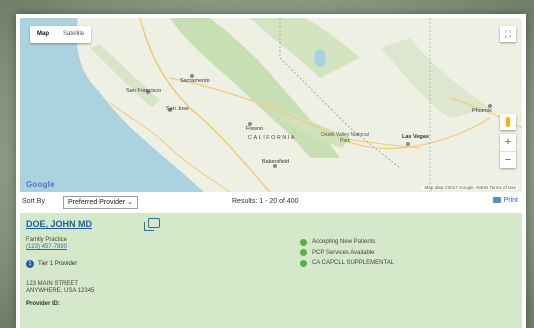 The height and width of the screenshot is (328, 534). I want to click on print-label: Print, so click(510, 200).